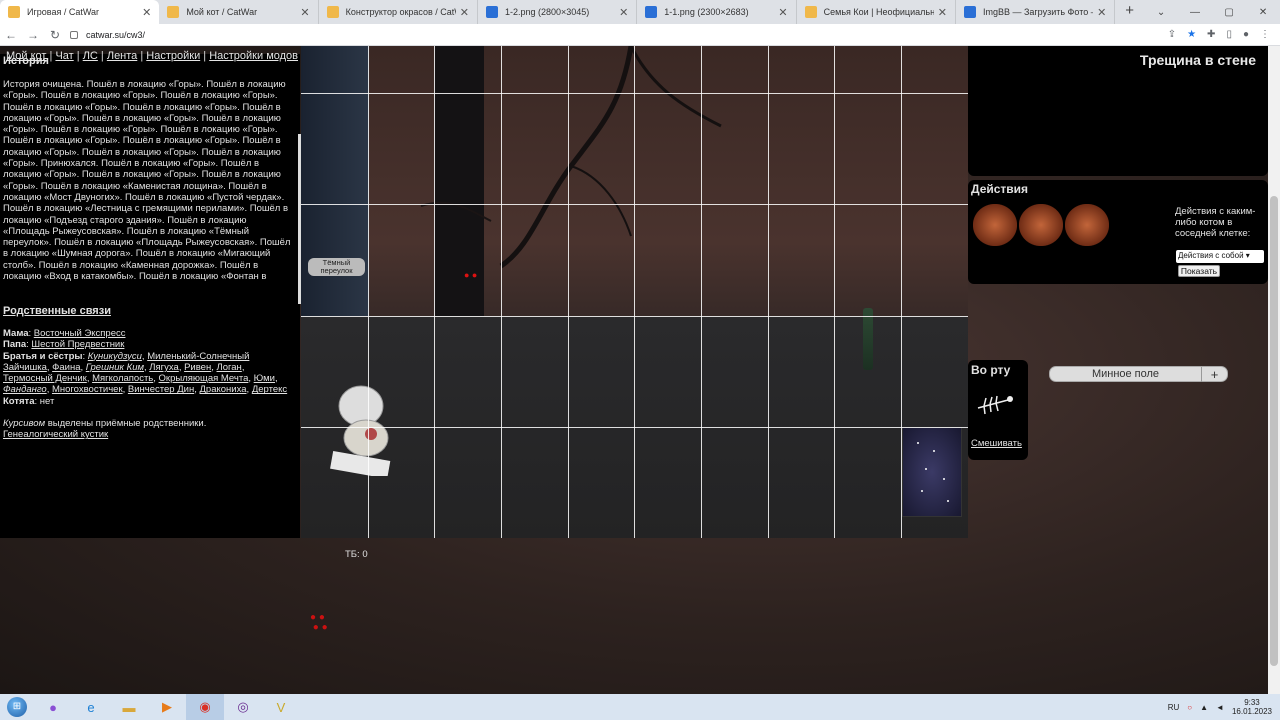  I want to click on browser-tab-1: Мой кот / CatWar ✕, so click(239, 12).